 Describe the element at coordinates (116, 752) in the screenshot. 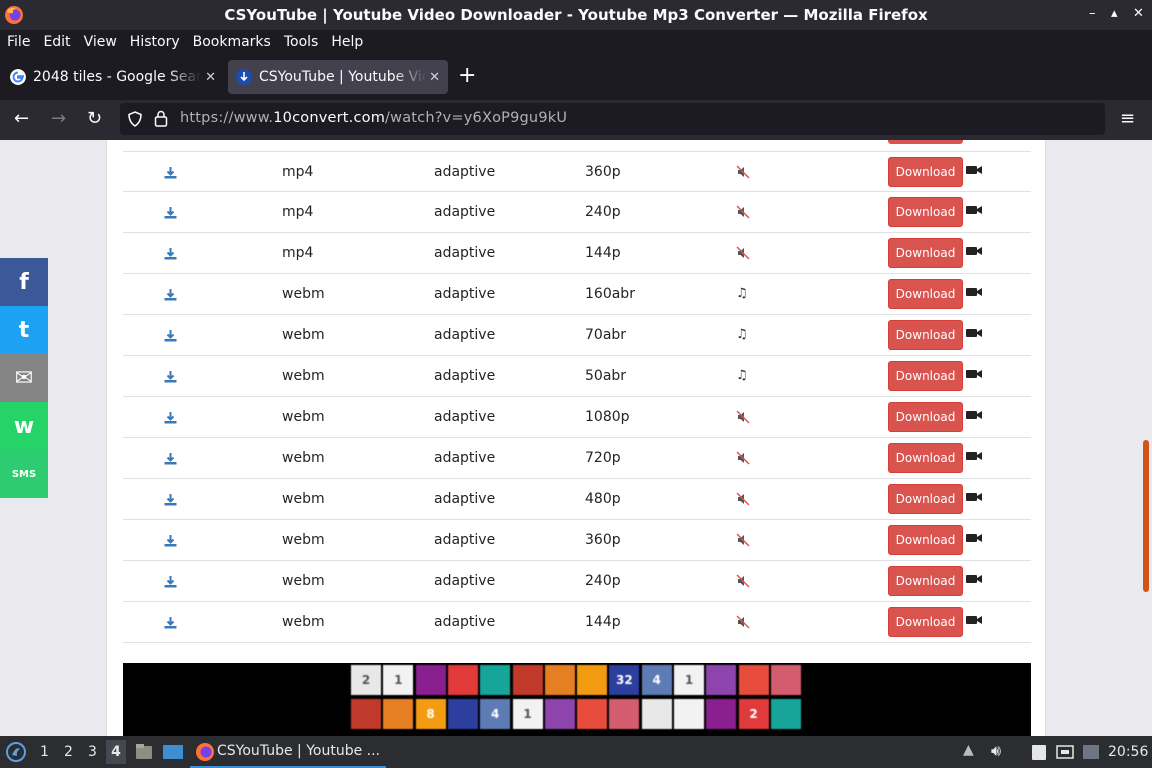

I see `workspace-4: 4` at that location.